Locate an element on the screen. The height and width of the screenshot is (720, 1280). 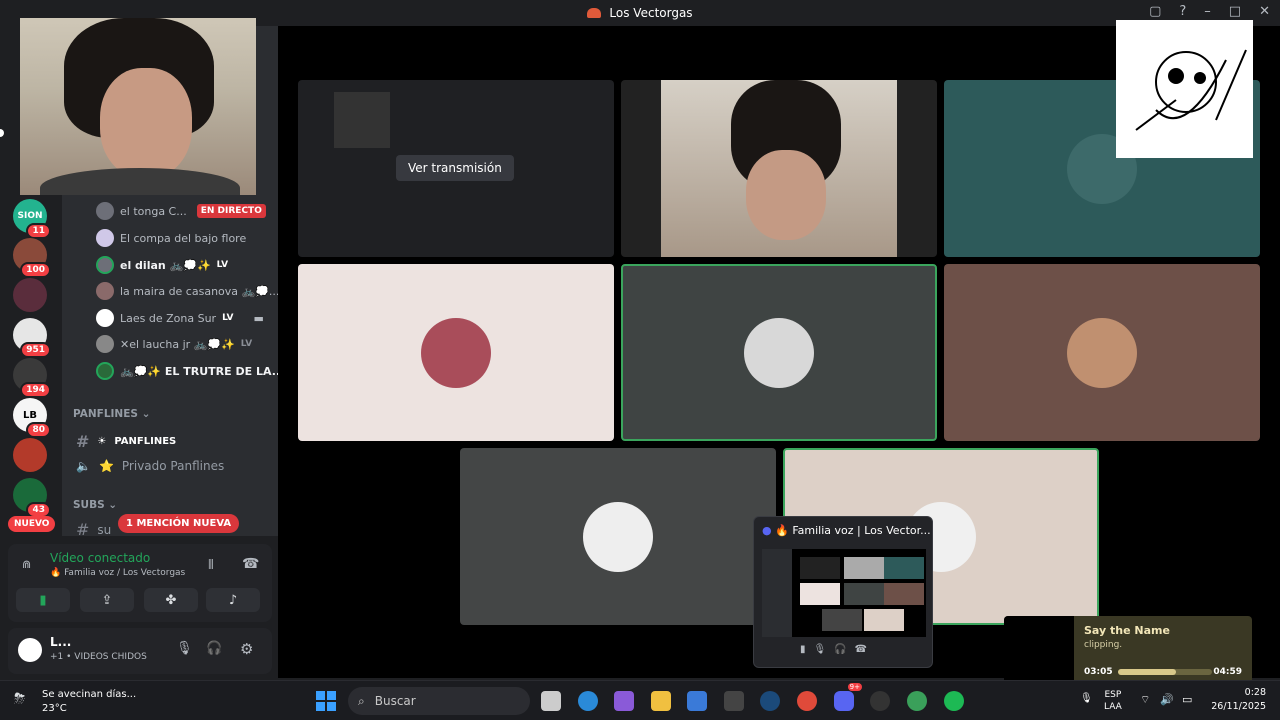
speaker-icon: 🔈 is located at coordinates (83, 466).